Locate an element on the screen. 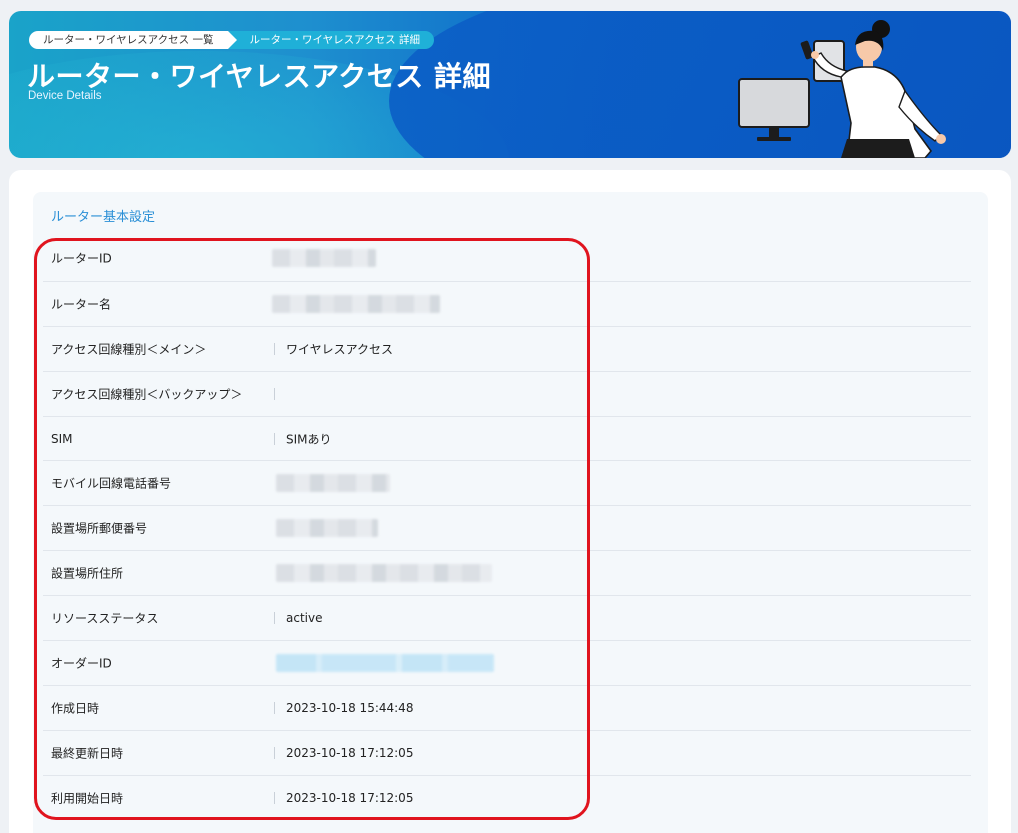 Image resolution: width=1018 pixels, height=833 pixels. row-updated-at: 最終更新日時 2023-10-18 17:12:05 is located at coordinates (507, 752).